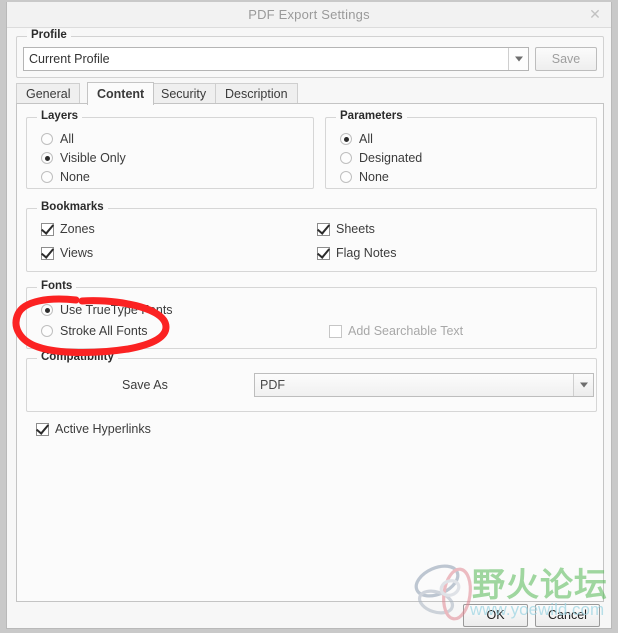  Describe the element at coordinates (495, 615) in the screenshot. I see `ok-button: OK` at that location.